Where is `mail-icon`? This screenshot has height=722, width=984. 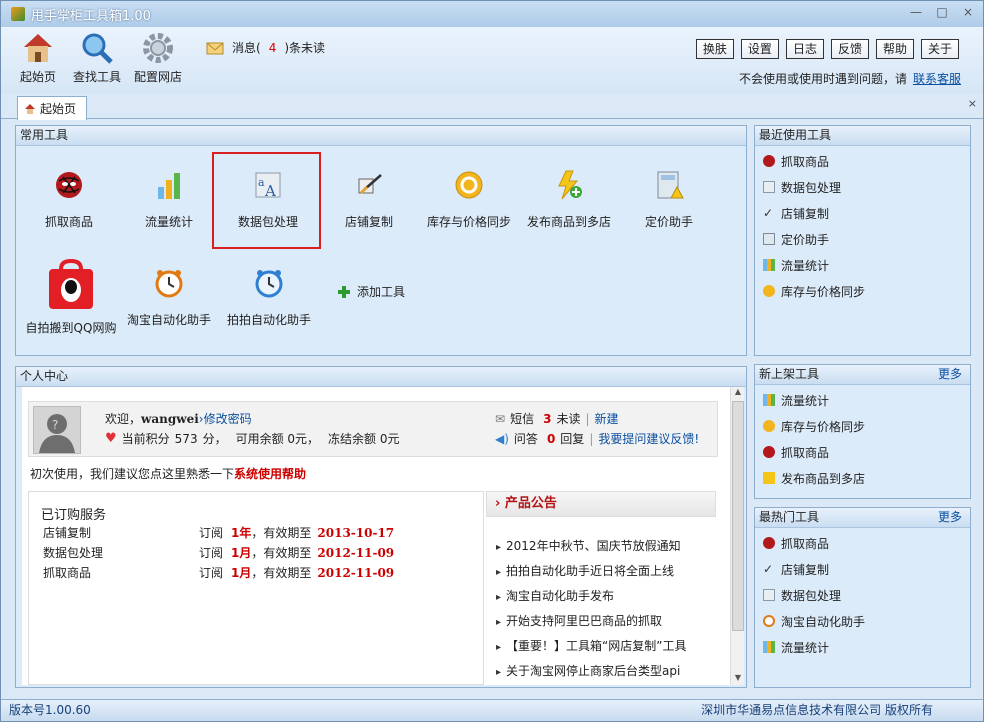
mail-icon is located at coordinates (215, 48).